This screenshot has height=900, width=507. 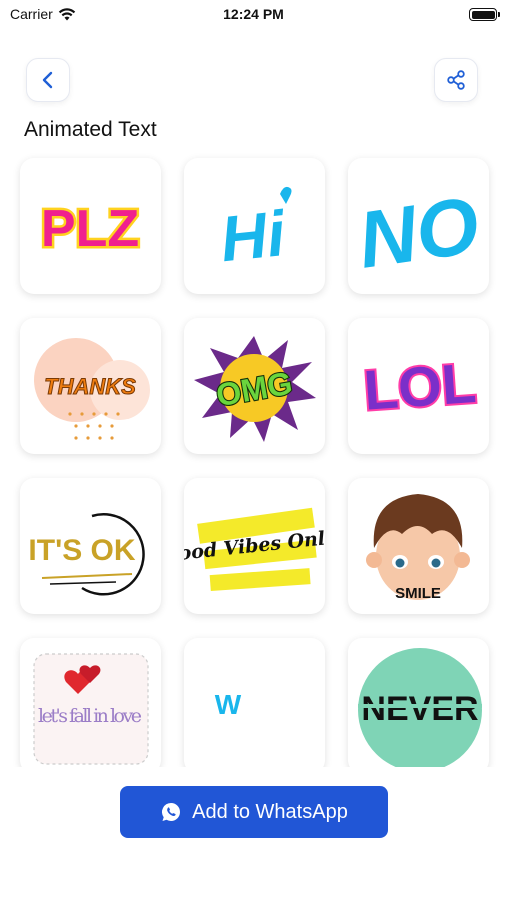 I want to click on sticker-plz-art: PLZ, so click(x=89, y=229).